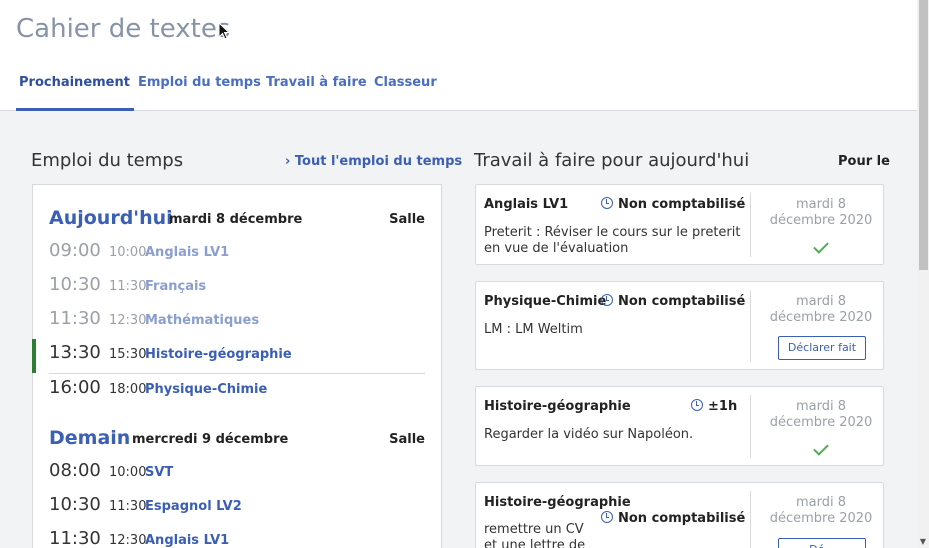 This screenshot has width=929, height=548. Describe the element at coordinates (923, 541) in the screenshot. I see `scroll-down-icon: ▼` at that location.